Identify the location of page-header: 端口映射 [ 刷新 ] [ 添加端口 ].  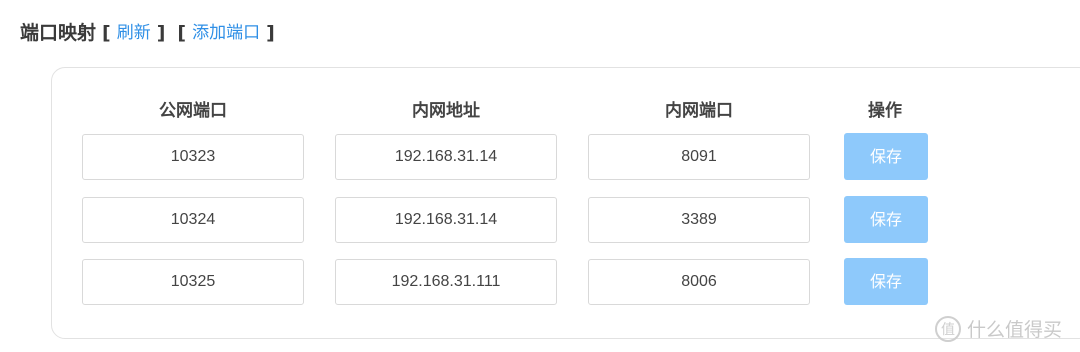
(150, 33).